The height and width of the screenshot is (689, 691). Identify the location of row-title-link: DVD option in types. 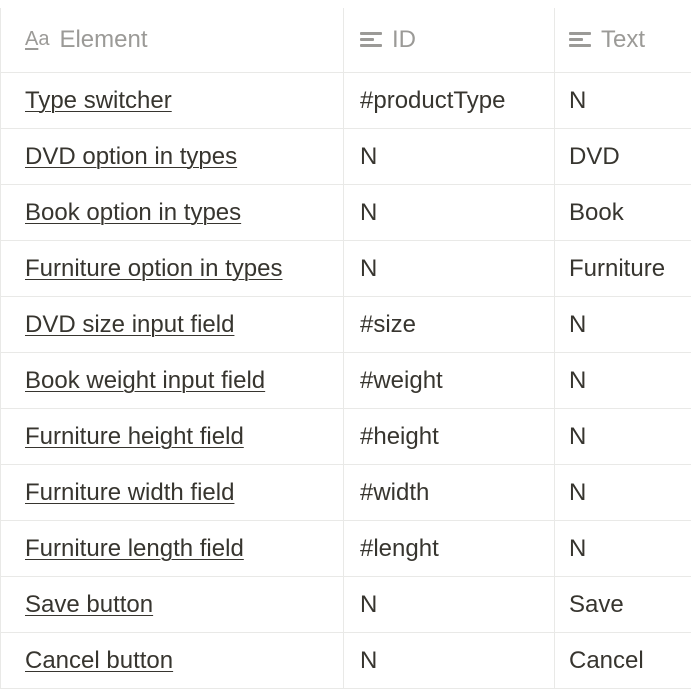
(131, 156).